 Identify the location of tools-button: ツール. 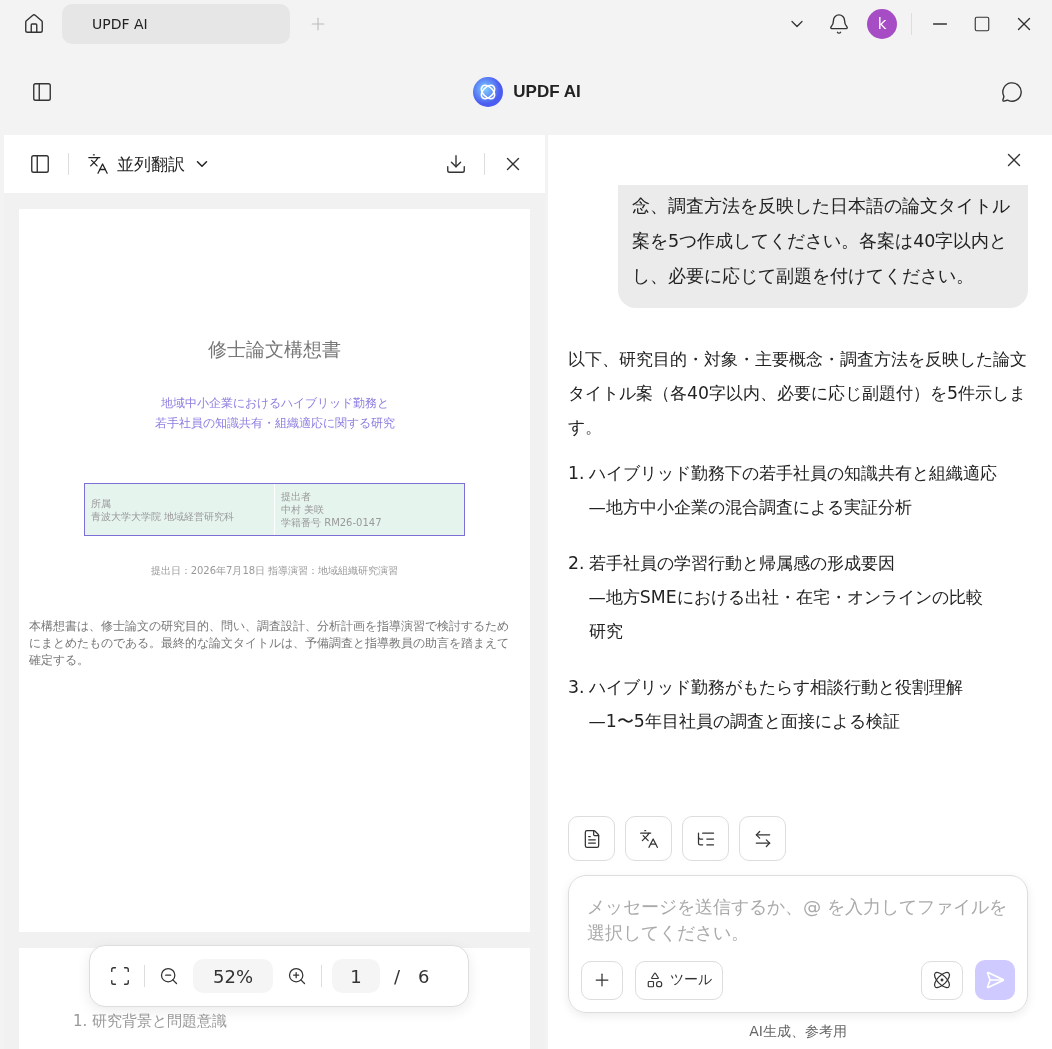
(679, 980).